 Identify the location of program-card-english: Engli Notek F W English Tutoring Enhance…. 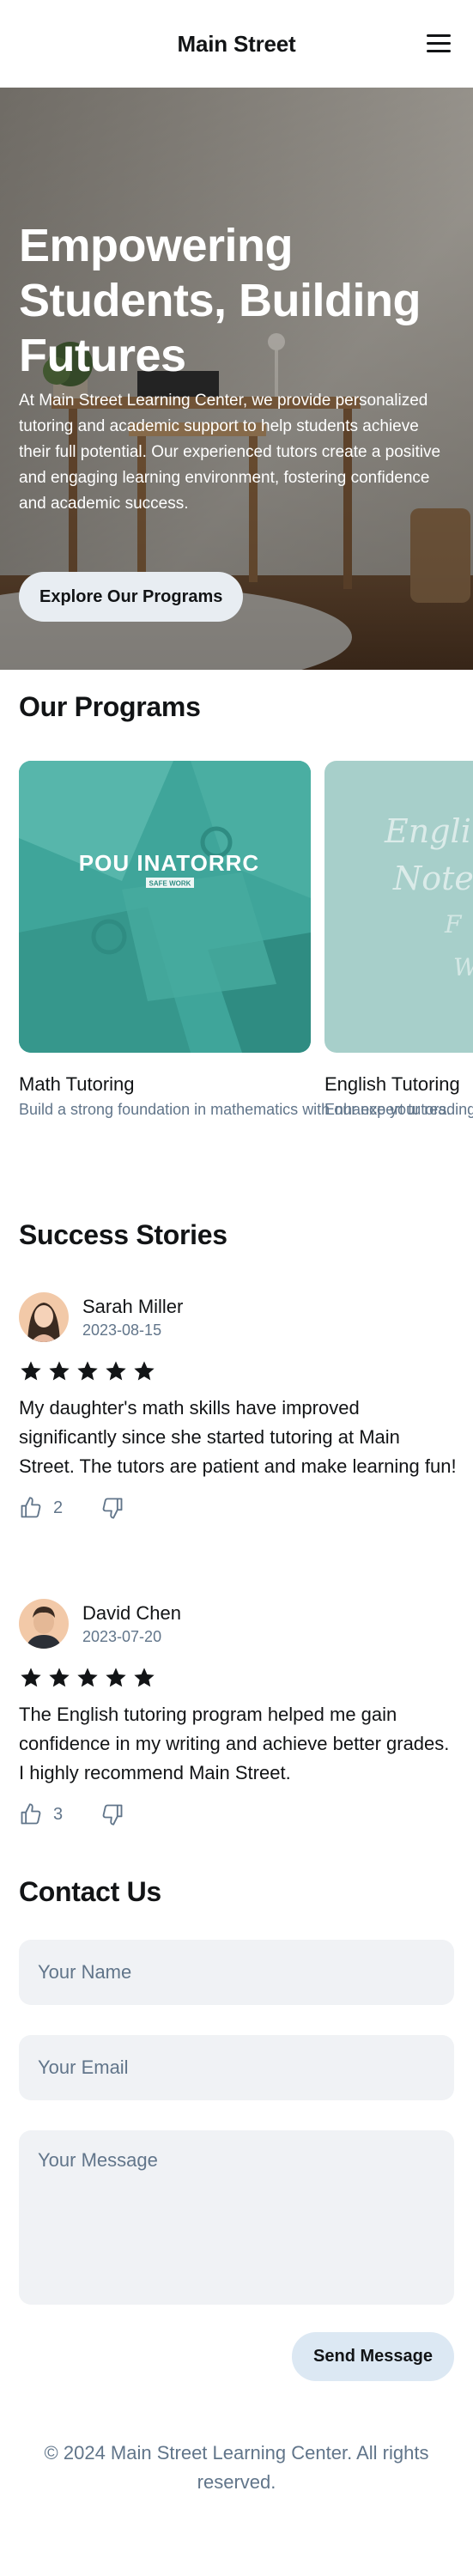
(399, 941).